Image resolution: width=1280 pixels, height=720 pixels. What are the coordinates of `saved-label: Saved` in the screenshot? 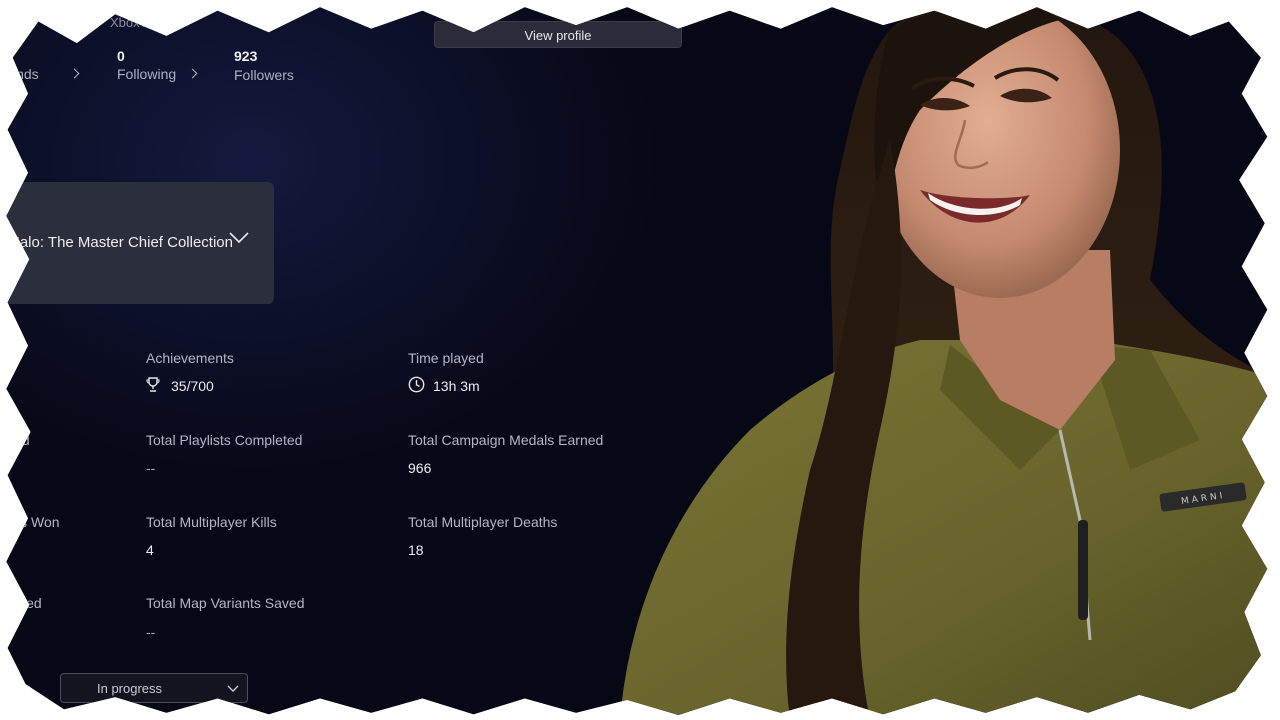 It's located at (22, 603).